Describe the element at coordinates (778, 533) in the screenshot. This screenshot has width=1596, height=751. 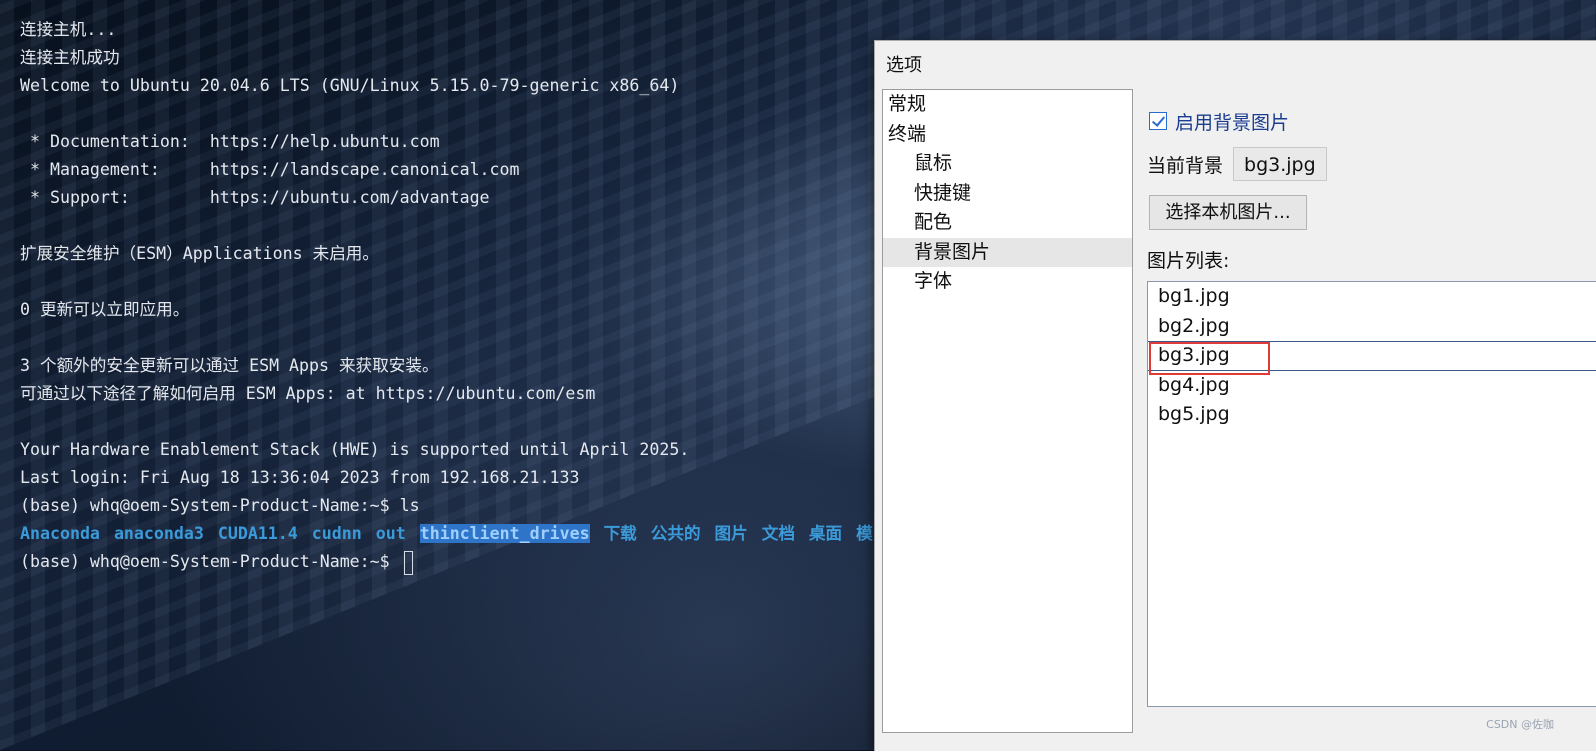
I see `ls-entry: 文档` at that location.